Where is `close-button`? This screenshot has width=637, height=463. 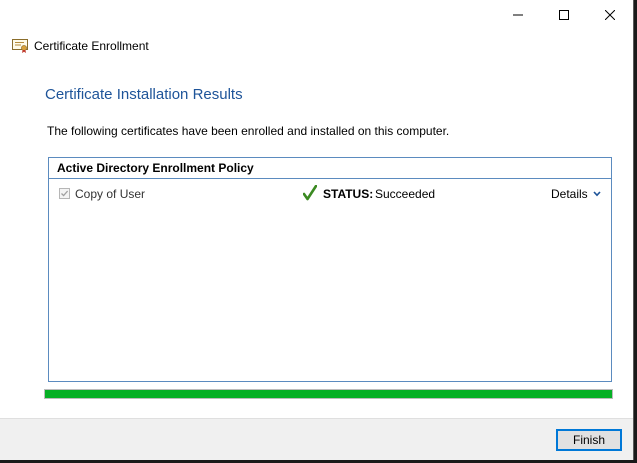 close-button is located at coordinates (610, 15).